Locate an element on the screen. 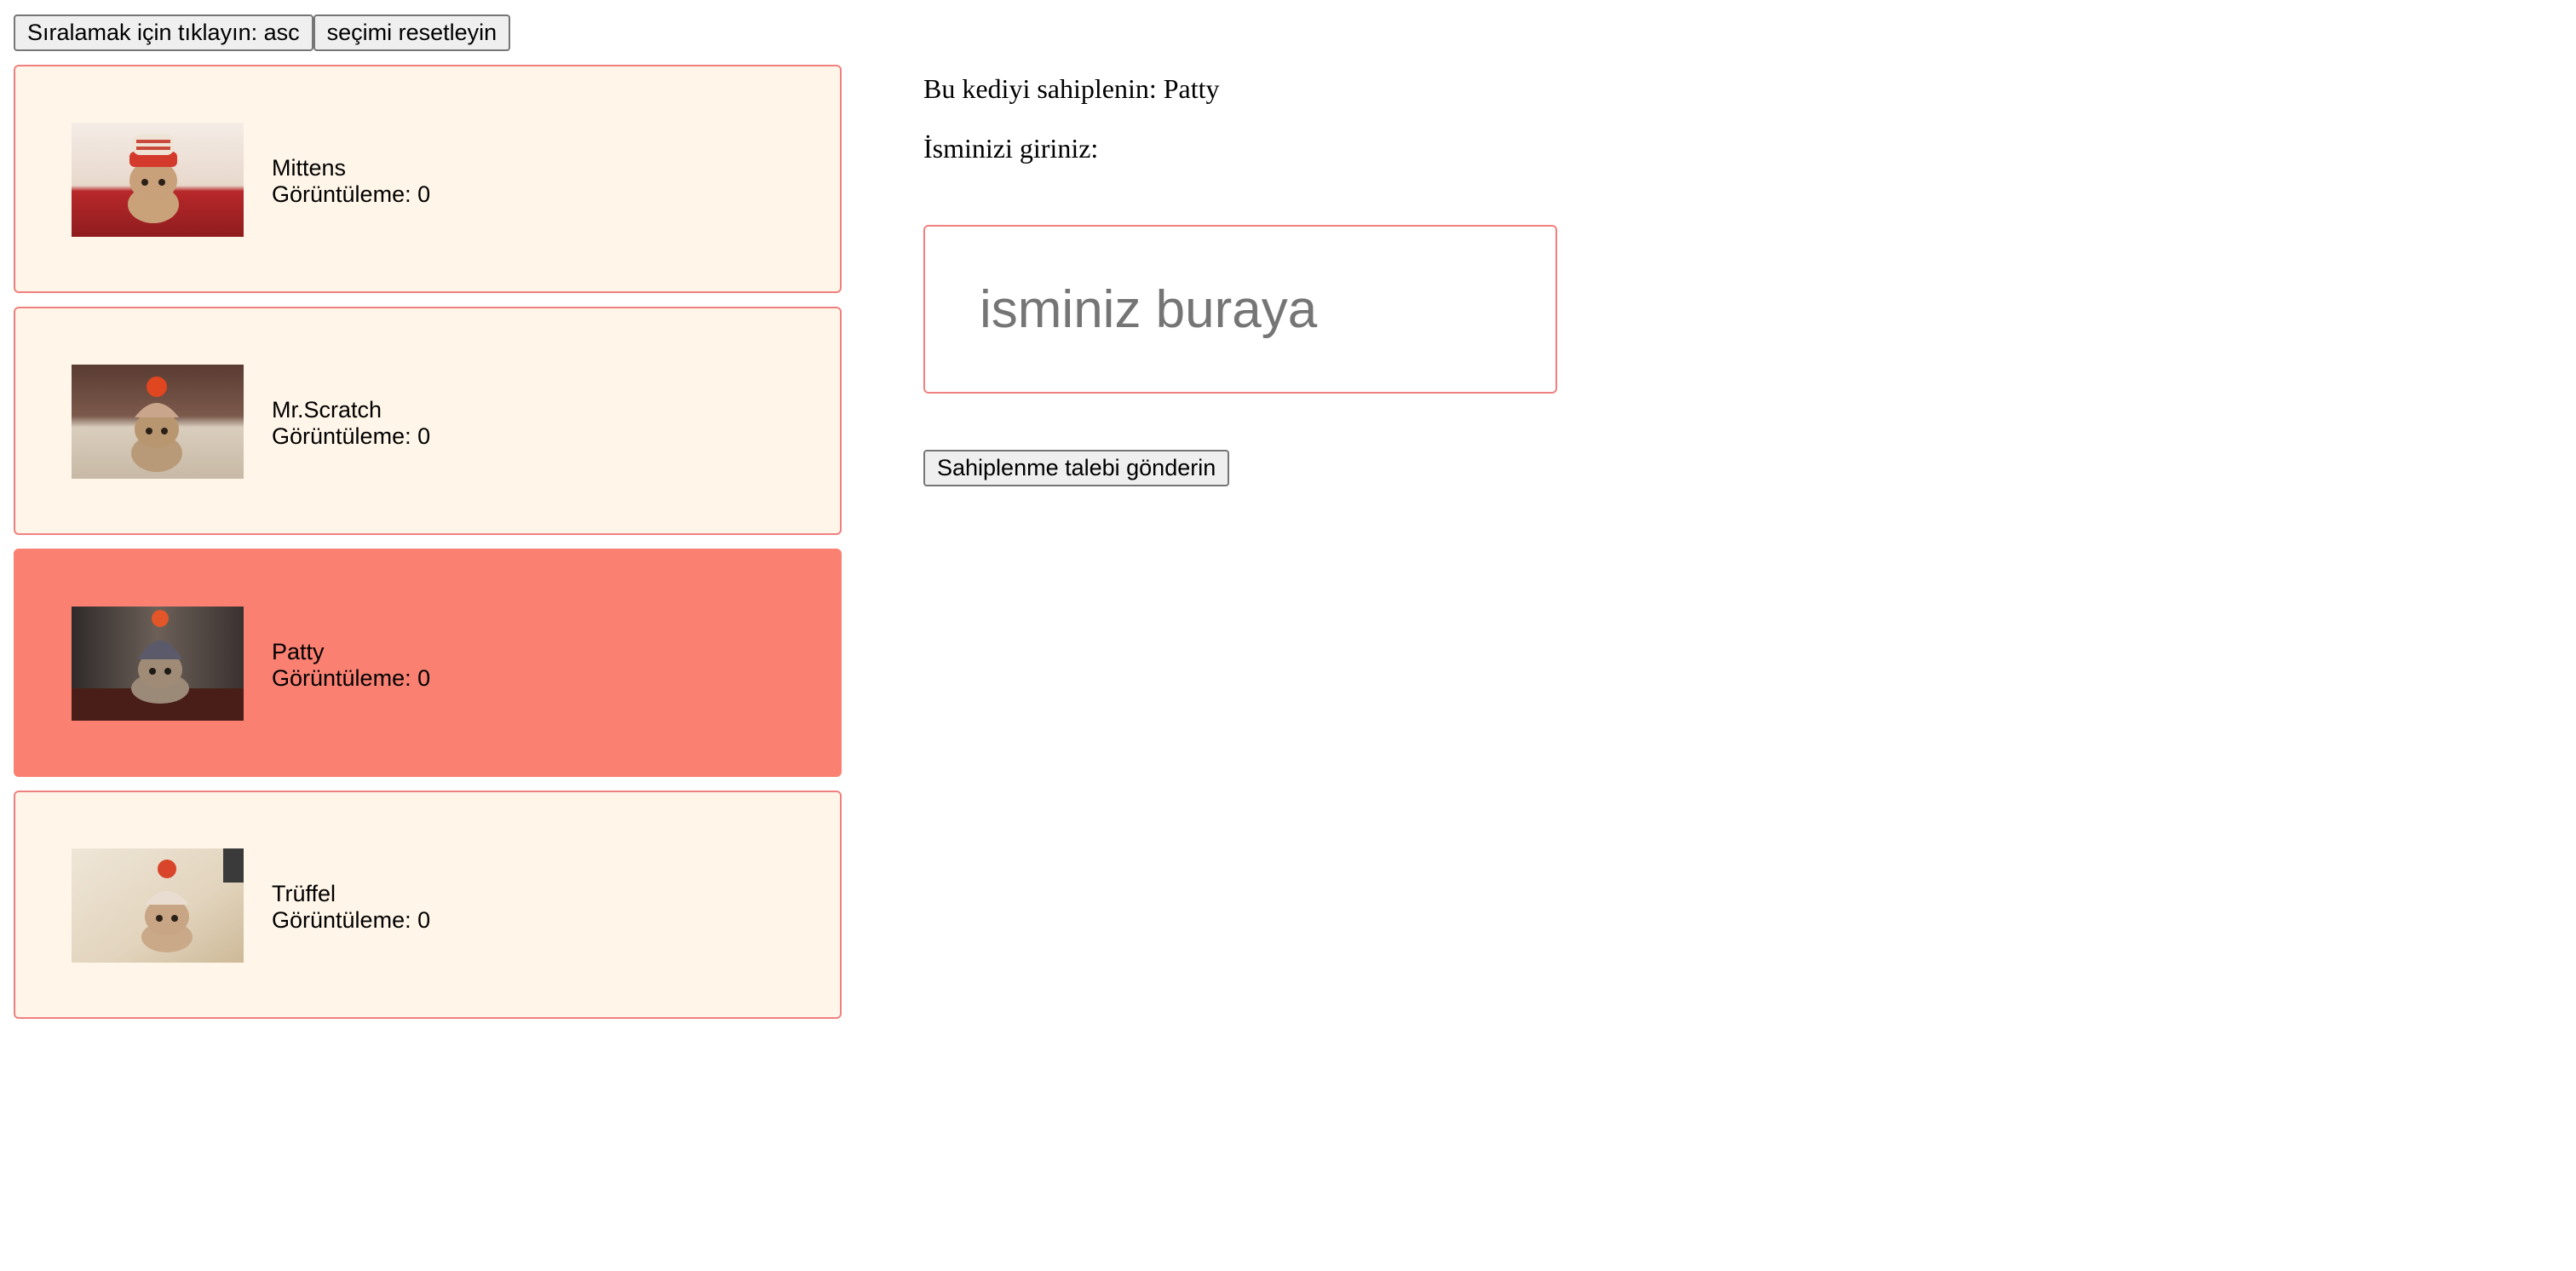 The image size is (2576, 1271). cat-name: Mittens is located at coordinates (309, 168).